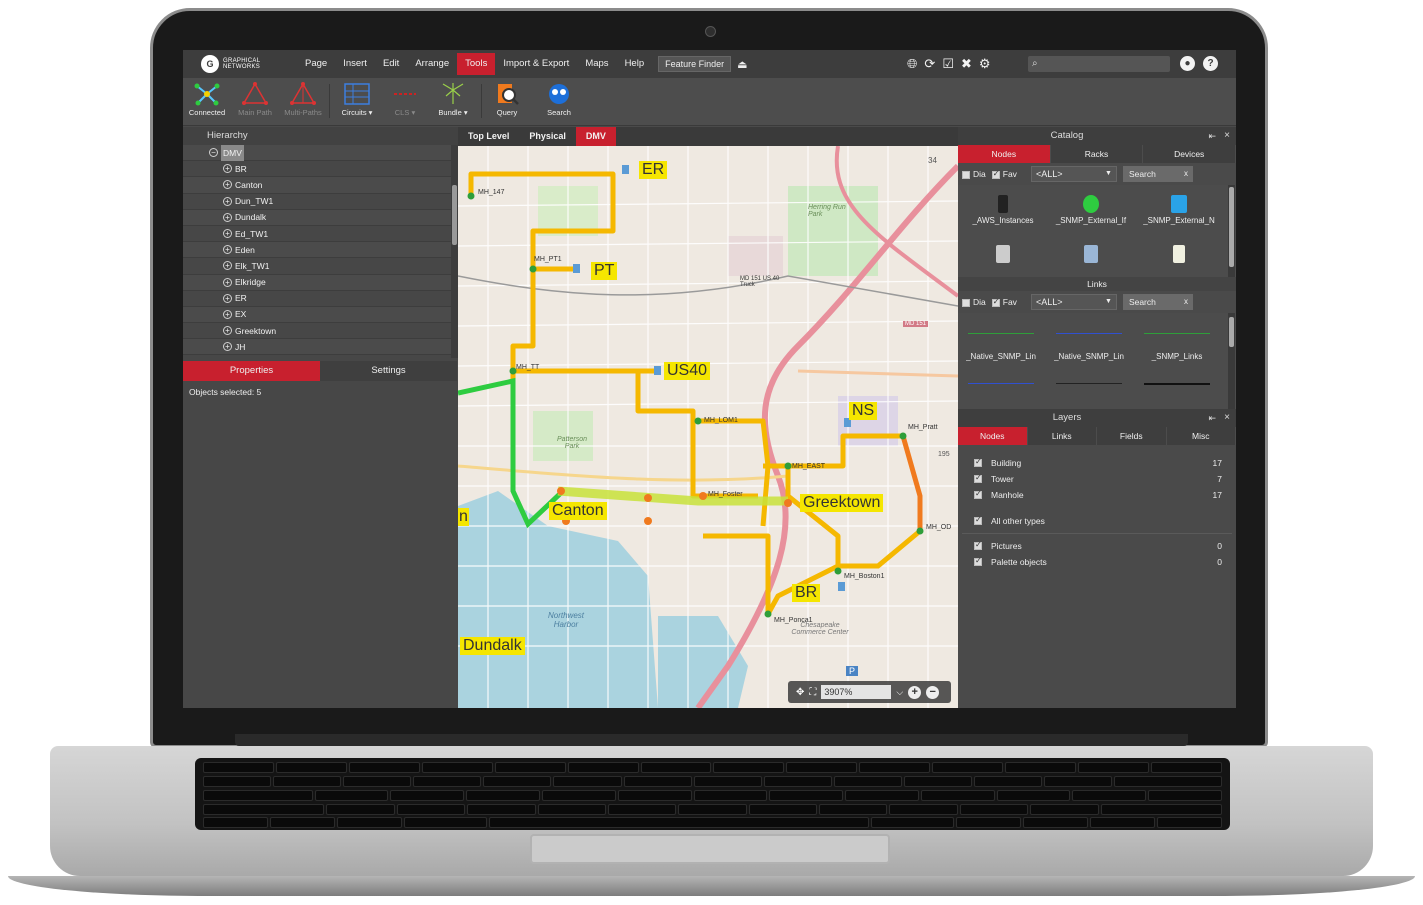  Describe the element at coordinates (317, 250) in the screenshot. I see `tree-item: + Eden` at that location.